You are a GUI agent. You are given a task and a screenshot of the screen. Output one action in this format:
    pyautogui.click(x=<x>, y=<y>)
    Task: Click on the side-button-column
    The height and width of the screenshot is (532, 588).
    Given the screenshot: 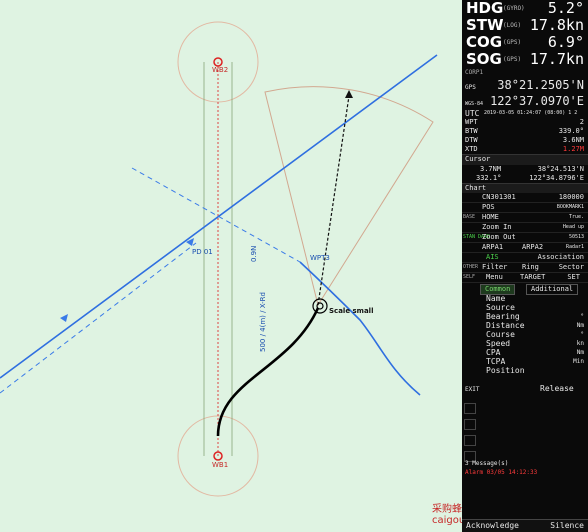 What is the action you would take?
    pyautogui.click(x=525, y=428)
    